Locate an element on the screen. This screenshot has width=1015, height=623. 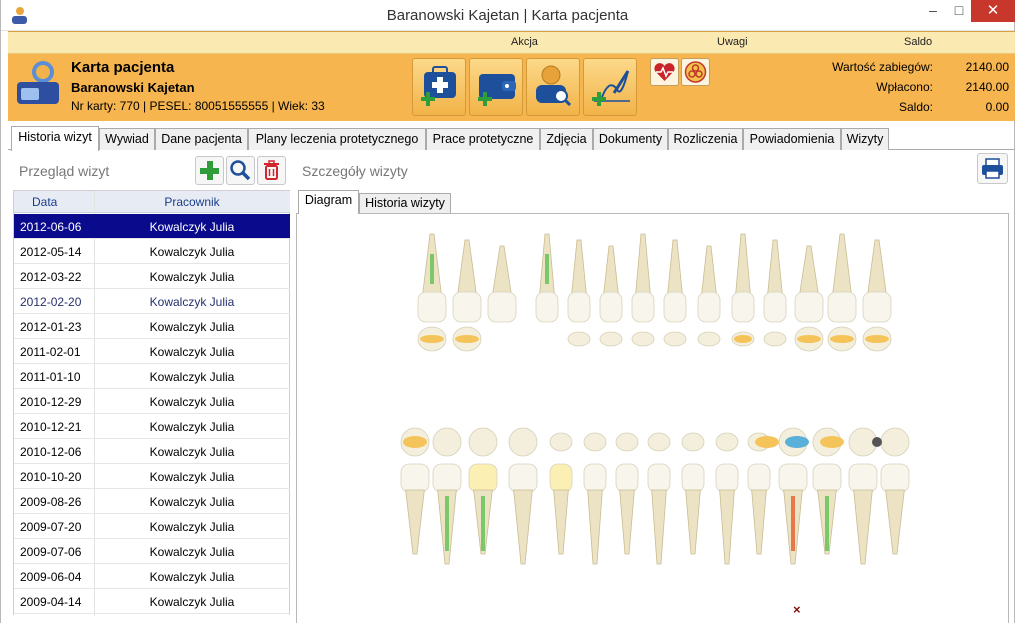
tab-wizyty: Wizyty is located at coordinates (865, 139).